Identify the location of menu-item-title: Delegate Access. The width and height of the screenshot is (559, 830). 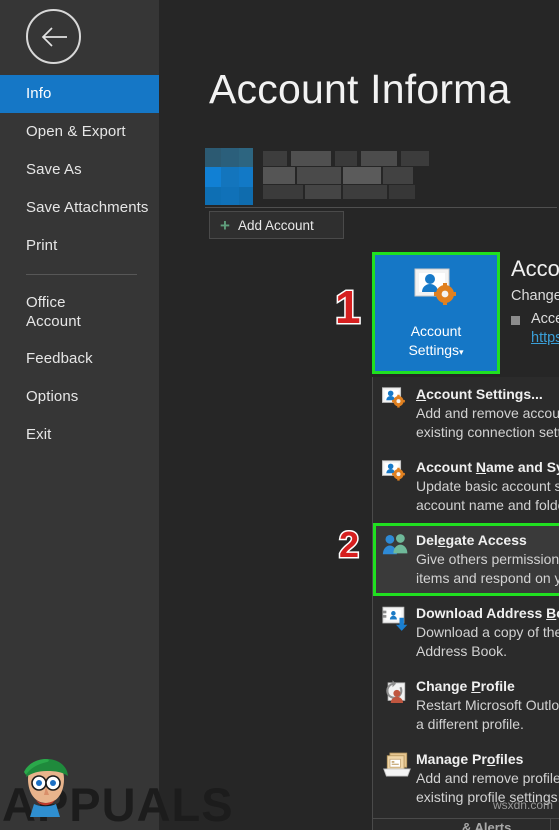
(471, 540).